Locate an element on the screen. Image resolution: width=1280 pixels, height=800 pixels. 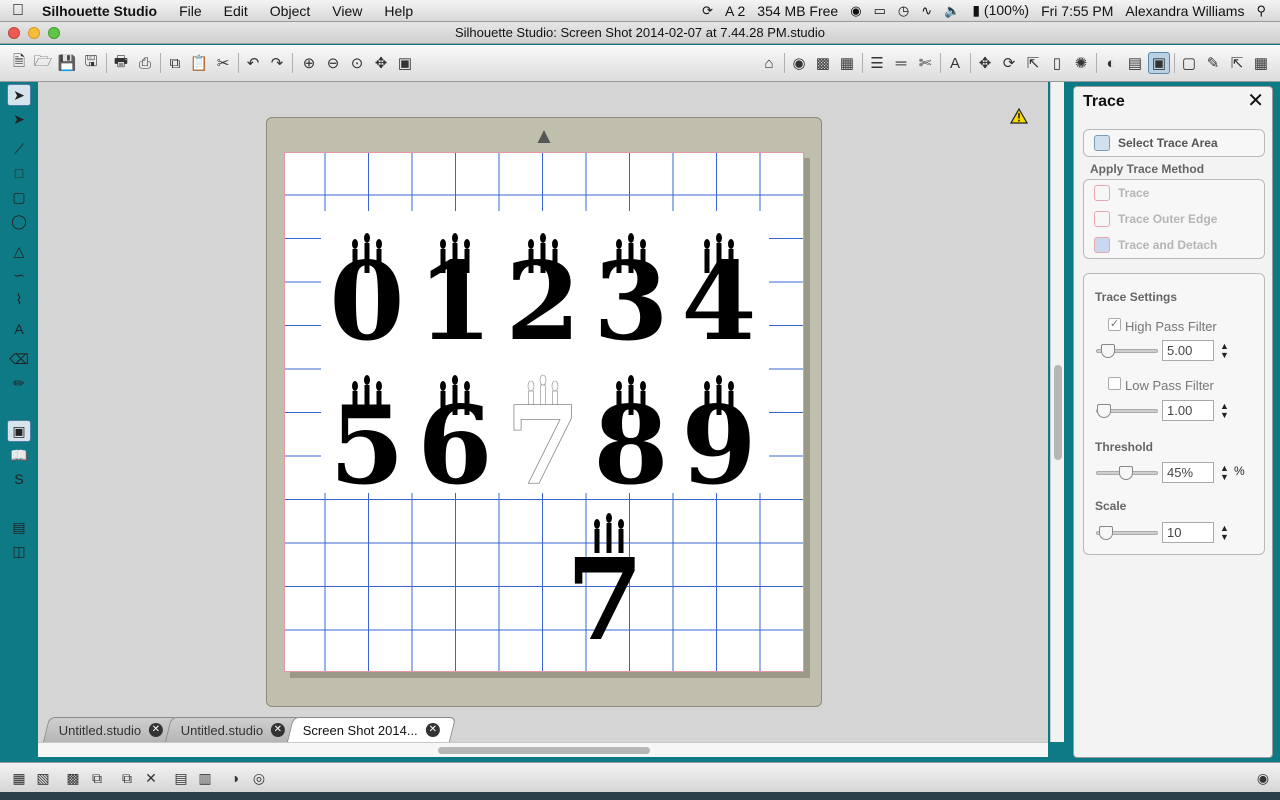
tab-untitled-2: Untitled.studio ✕ is located at coordinates (233, 729).